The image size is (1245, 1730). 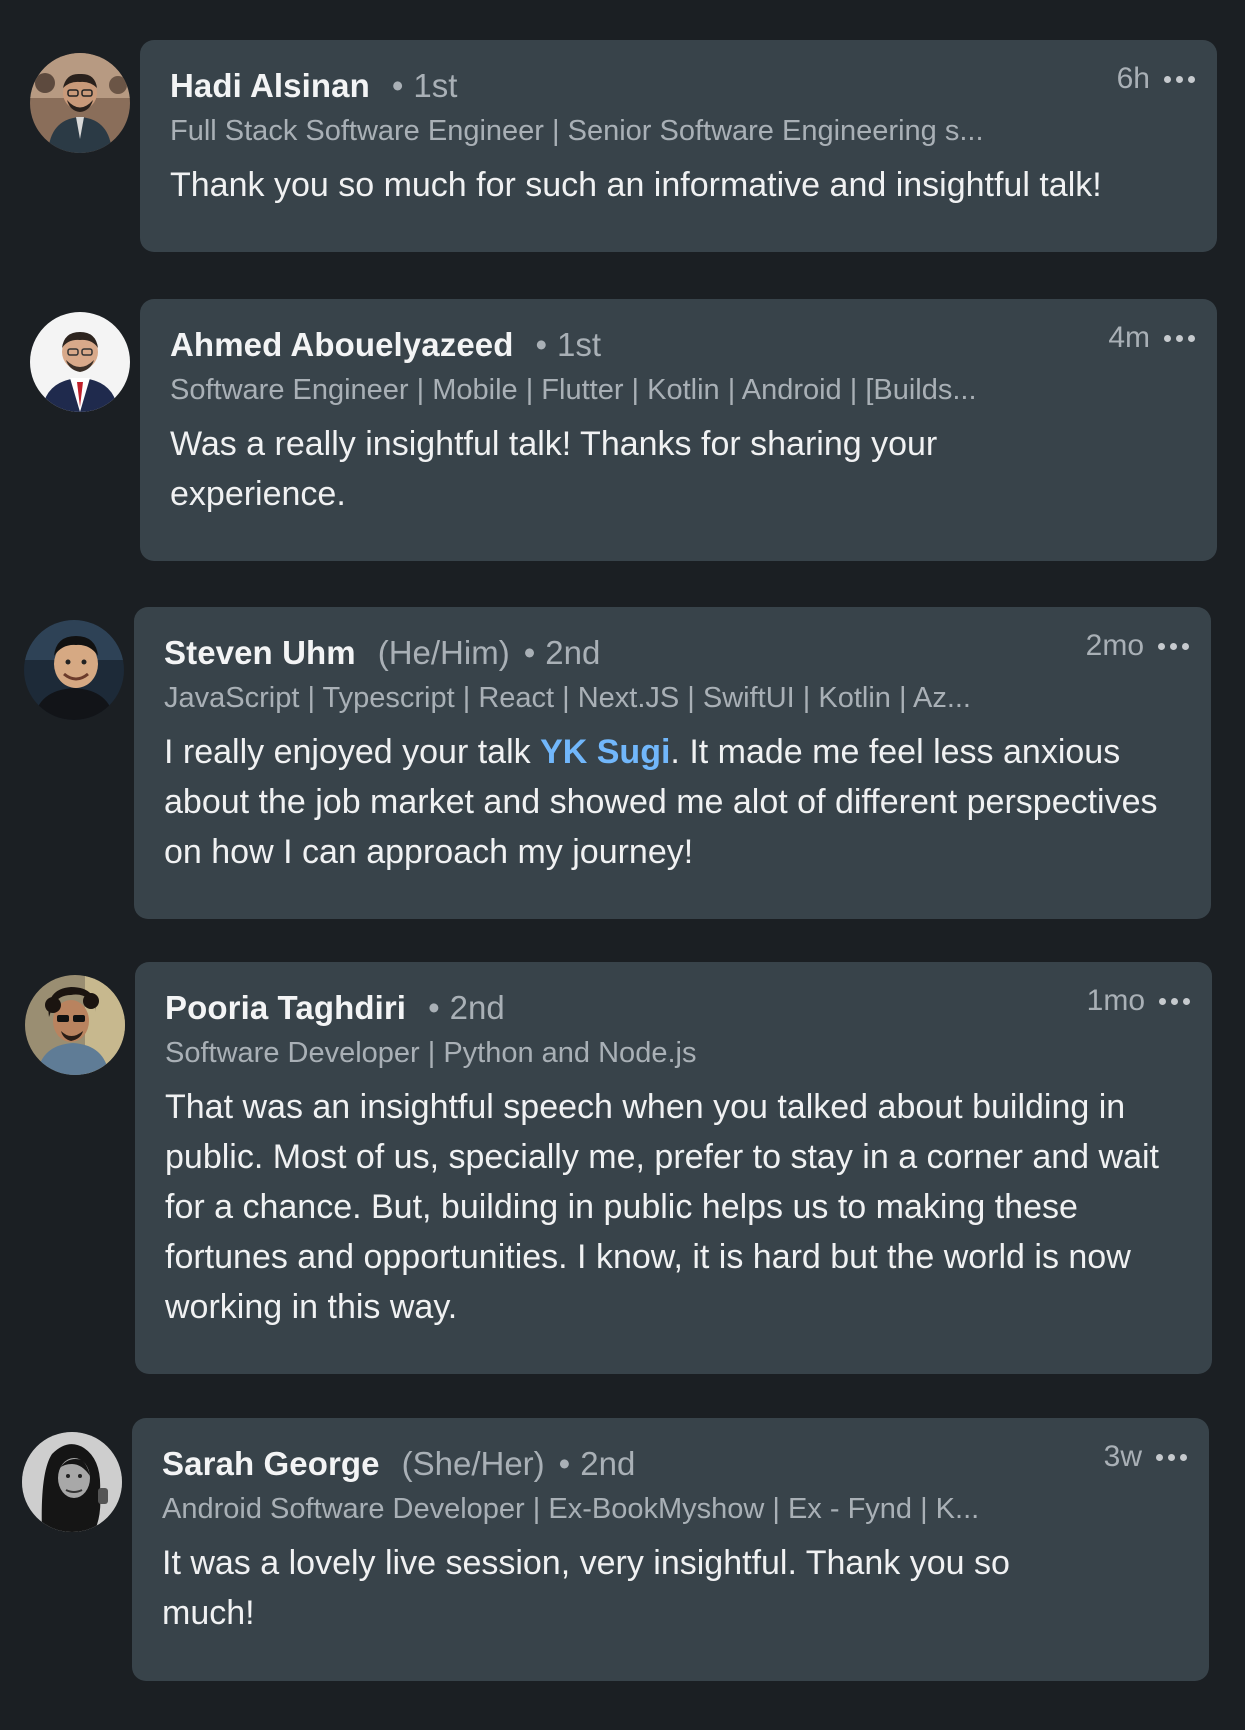 I want to click on comment-header: Steven Uhm (He/Him) • 2nd, so click(x=382, y=653).